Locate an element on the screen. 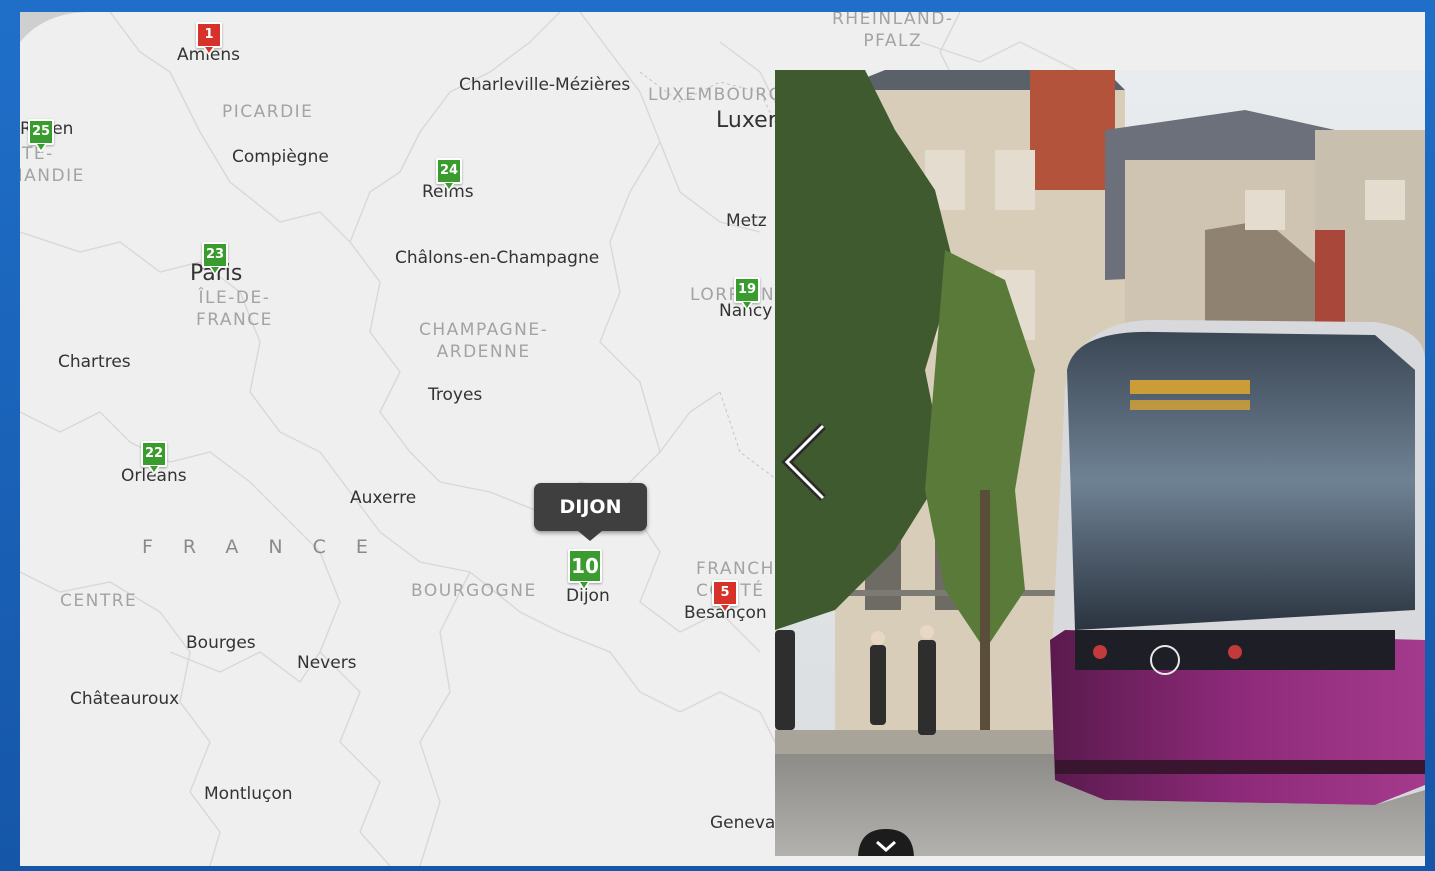  marker-23: 23 is located at coordinates (215, 259).